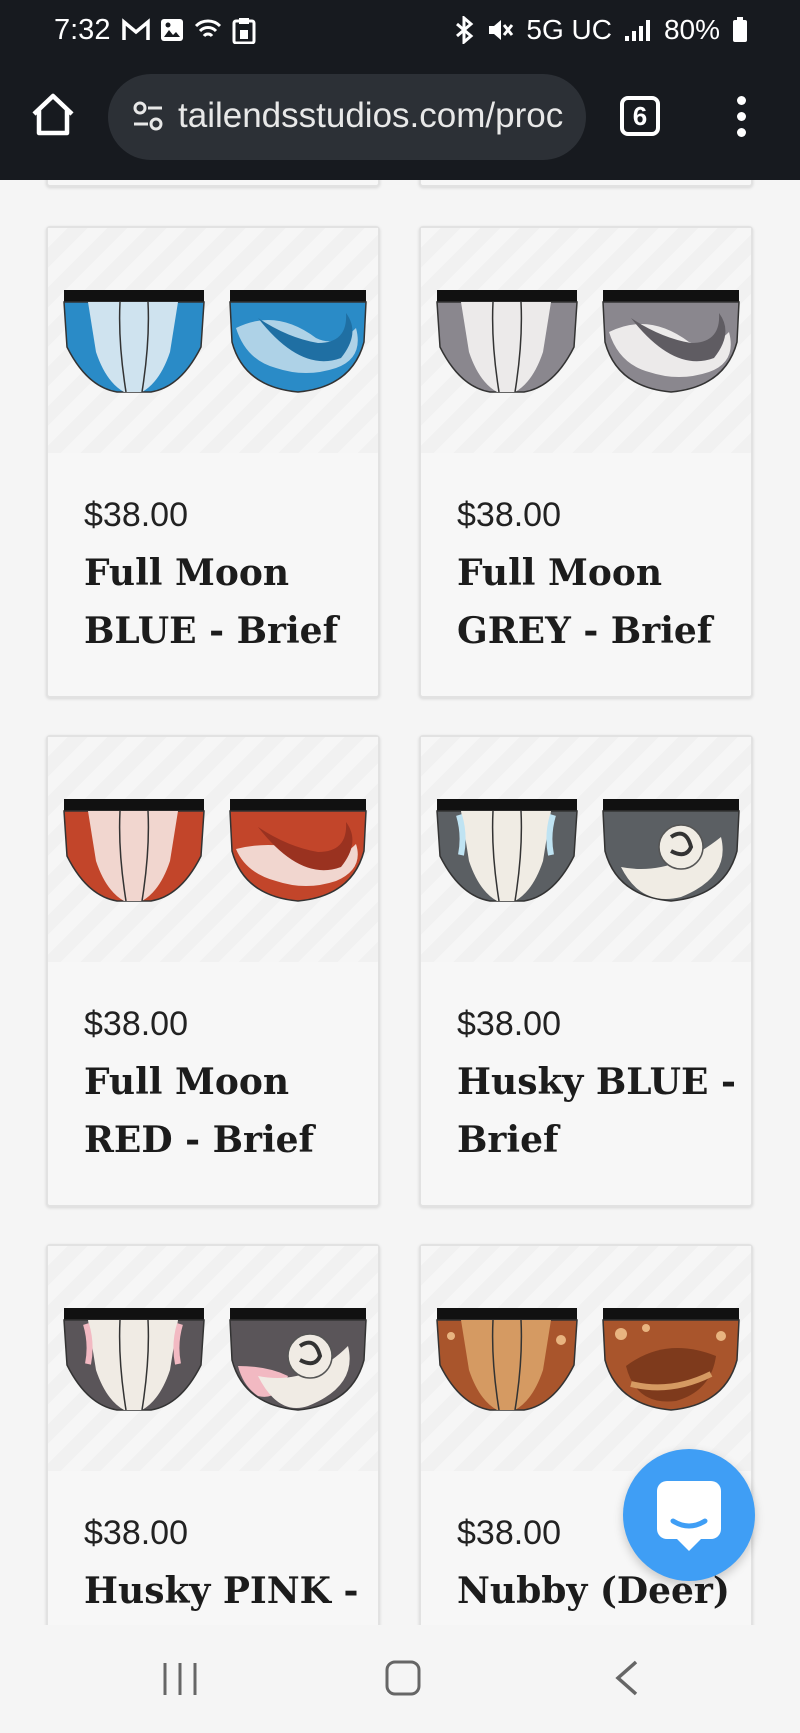  I want to click on gmail-icon, so click(136, 29).